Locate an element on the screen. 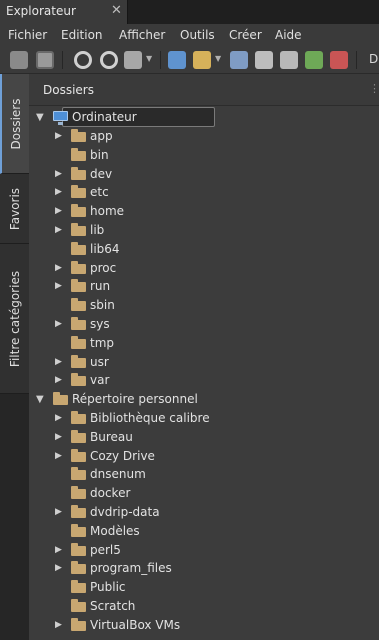 Image resolution: width=379 pixels, height=640 pixels. tree-item-label: bin is located at coordinates (99, 154).